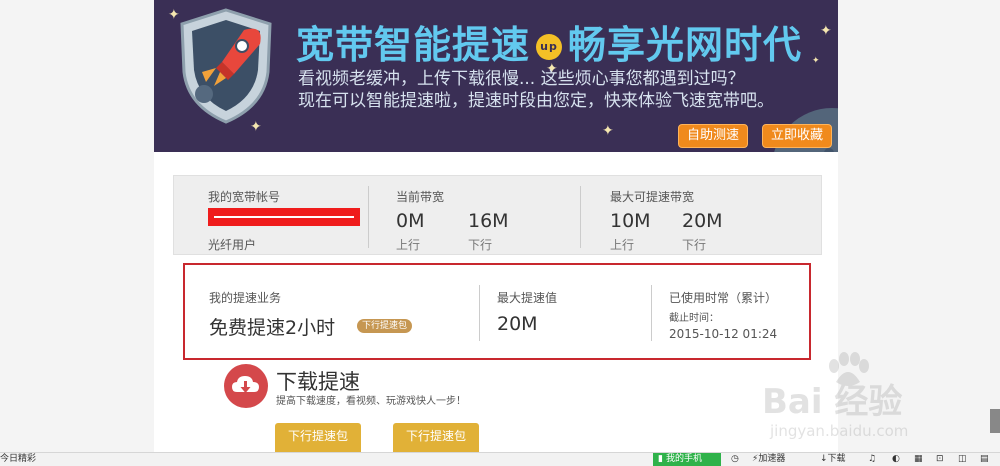 Image resolution: width=1000 pixels, height=466 pixels. I want to click on service-value: 免费提速2小时, so click(272, 328).